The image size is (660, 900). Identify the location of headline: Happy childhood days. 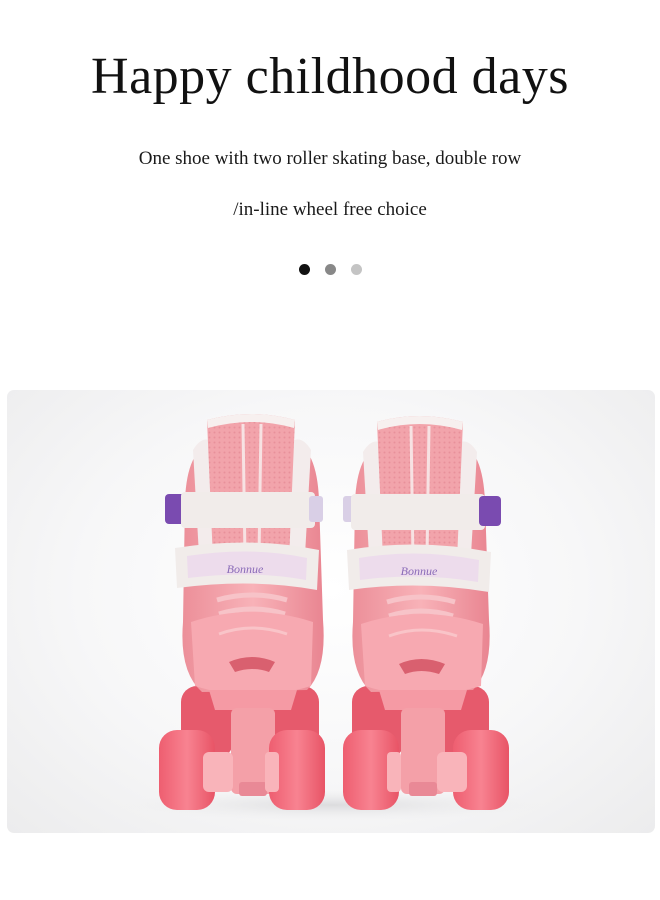
(330, 76).